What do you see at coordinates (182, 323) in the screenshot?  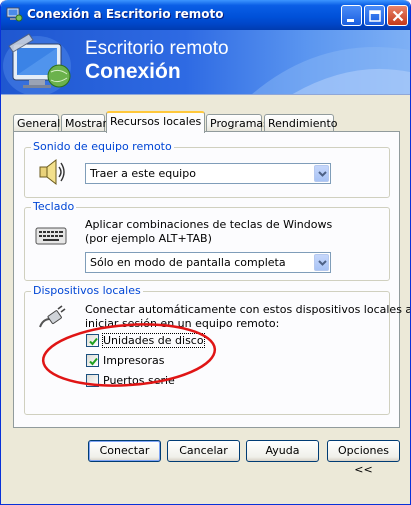 I see `devices-description-line2: iniciar sesión en un equipo remoto:` at bounding box center [182, 323].